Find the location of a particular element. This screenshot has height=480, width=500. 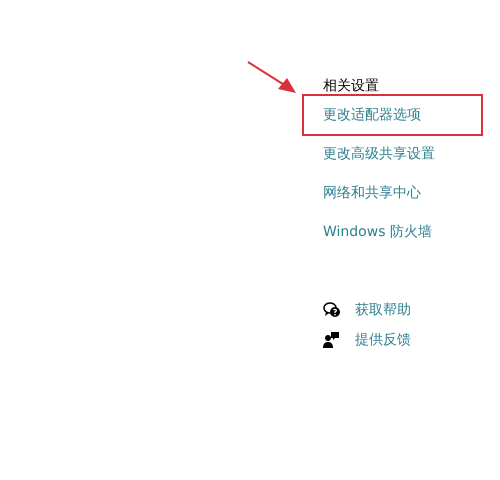

feedback-person-icon is located at coordinates (331, 340).